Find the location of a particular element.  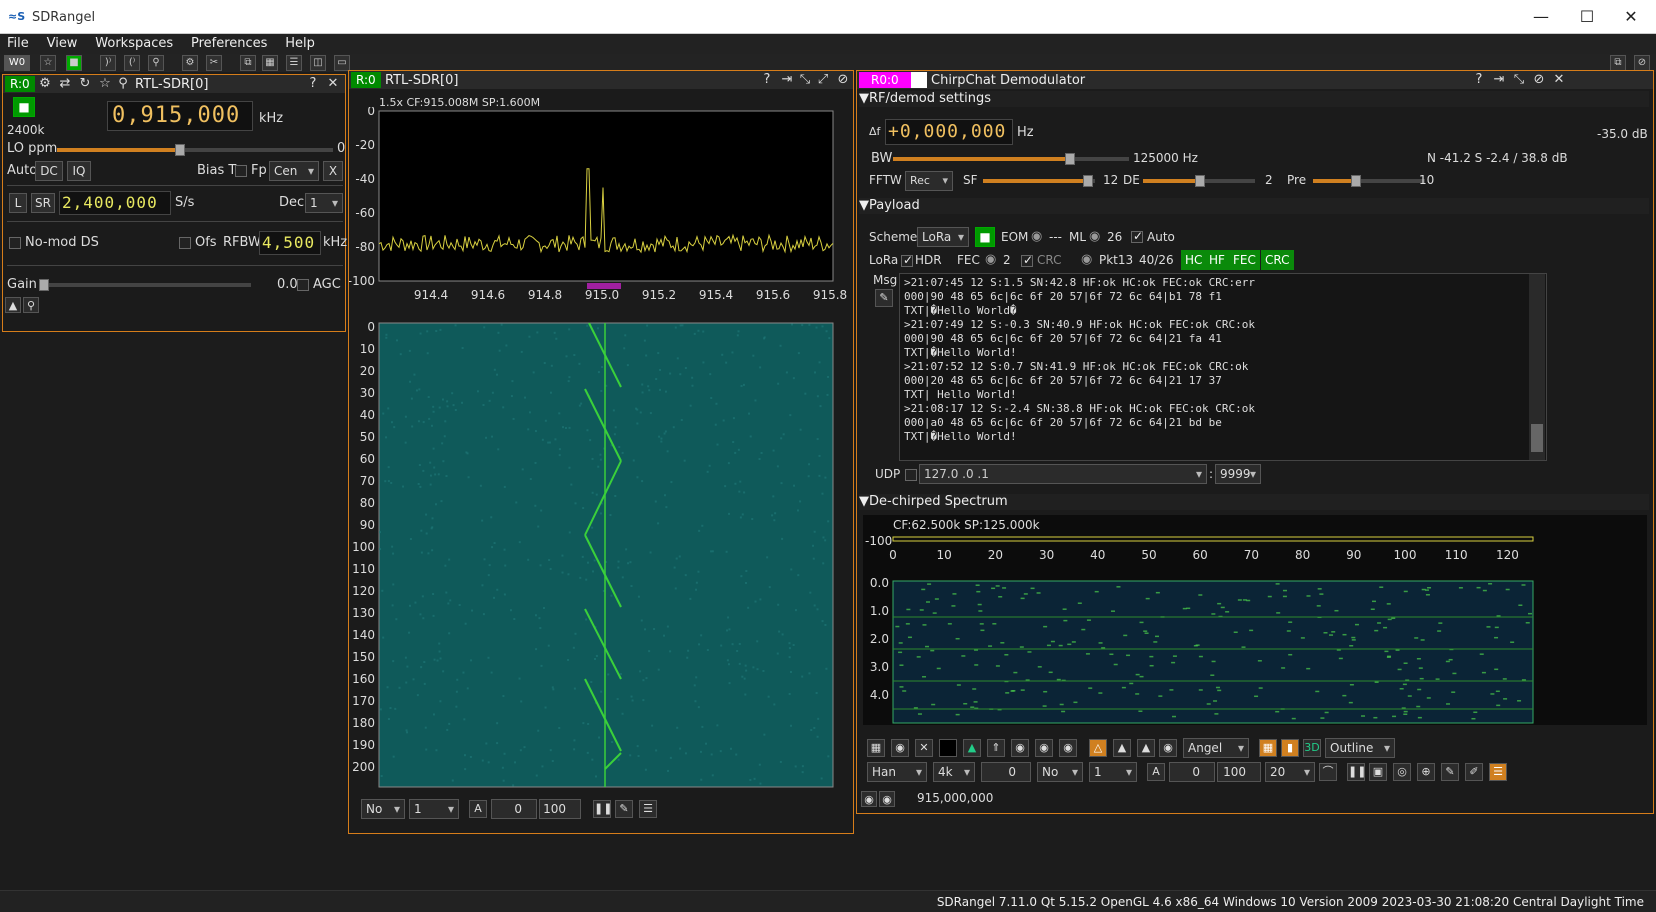

tile-icon: ▦ is located at coordinates (270, 63).